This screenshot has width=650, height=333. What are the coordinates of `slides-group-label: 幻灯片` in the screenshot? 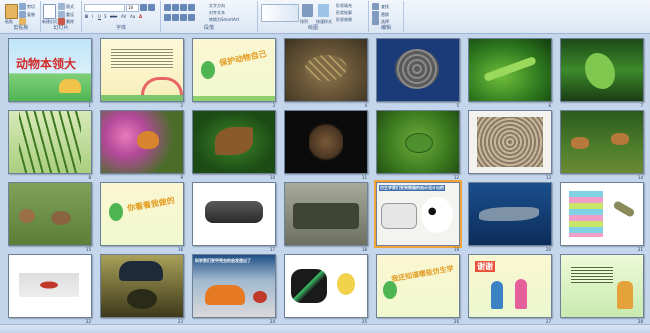 It's located at (61, 28).